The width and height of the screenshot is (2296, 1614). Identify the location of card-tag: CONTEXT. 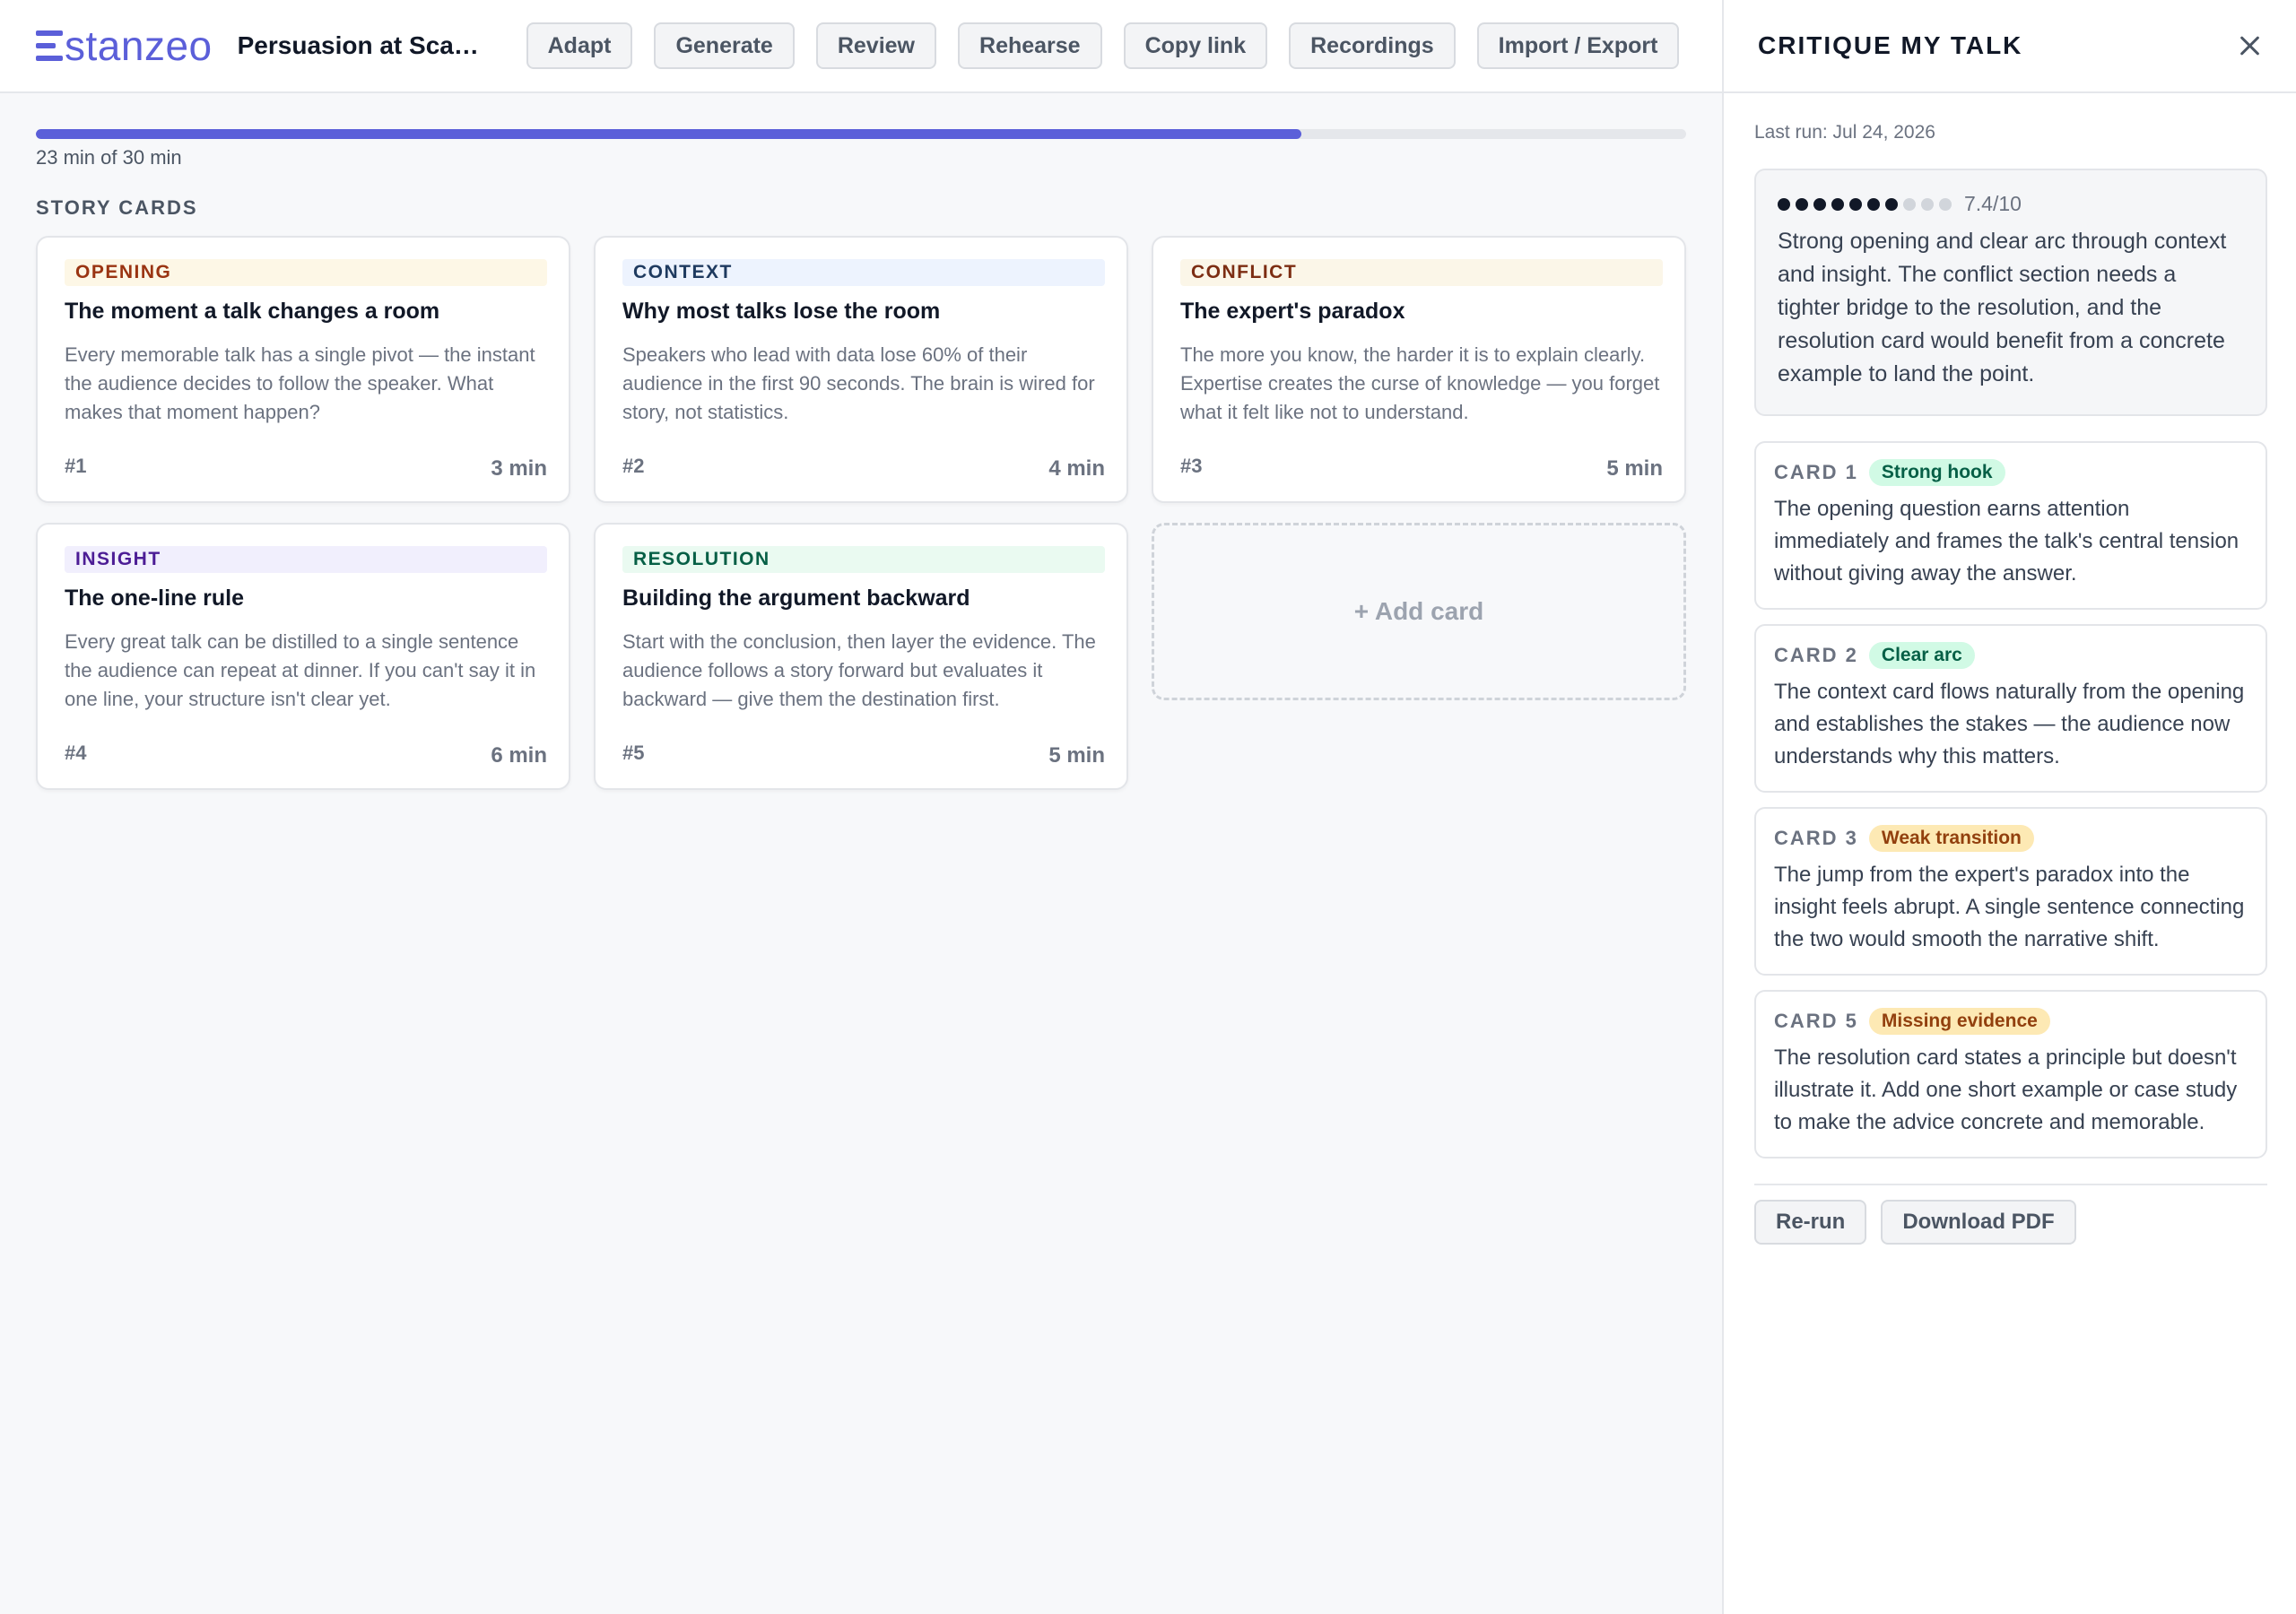
(863, 272).